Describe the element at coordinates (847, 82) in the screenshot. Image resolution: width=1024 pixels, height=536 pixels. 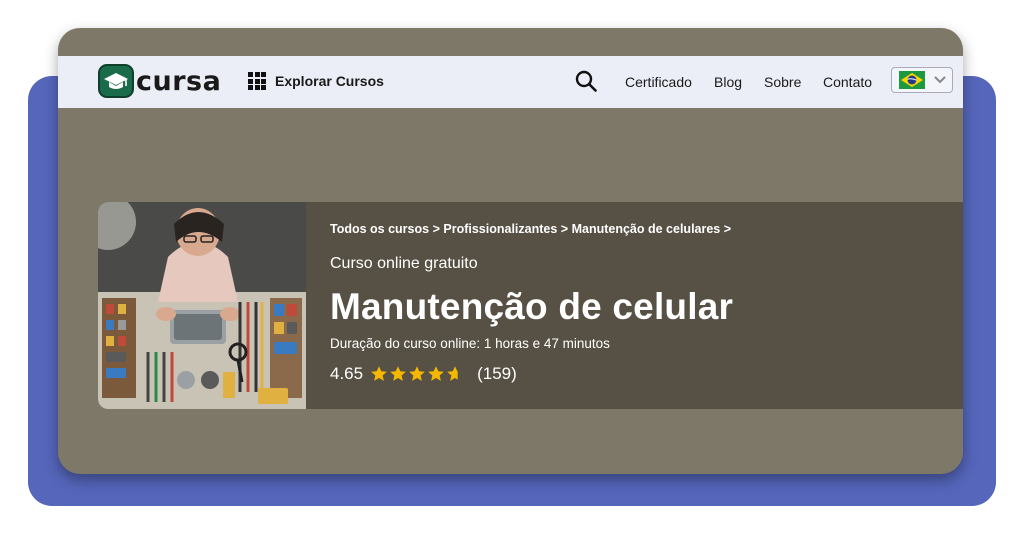
I see `nav-link-contato: Contato` at that location.